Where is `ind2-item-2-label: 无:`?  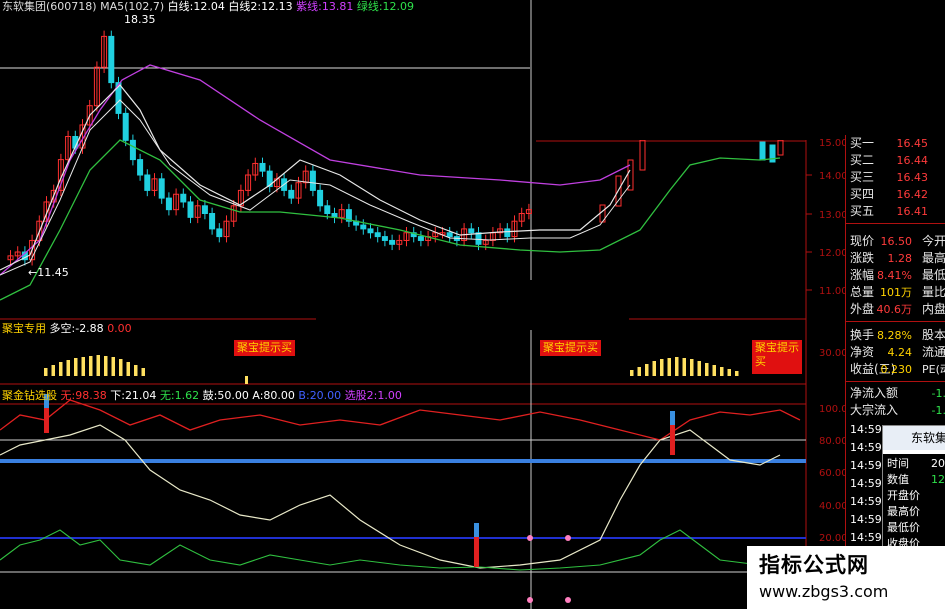
ind2-item-2-label: 无: is located at coordinates (167, 395).